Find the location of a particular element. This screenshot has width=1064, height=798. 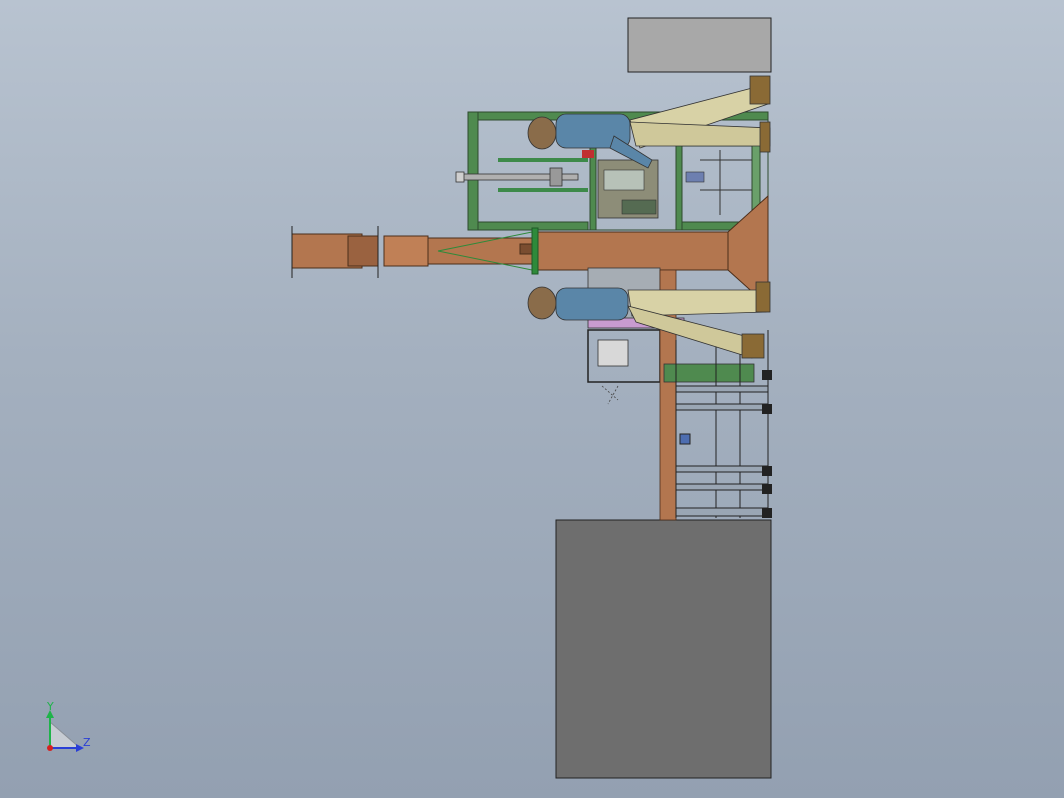

origin-icon is located at coordinates (50, 748).